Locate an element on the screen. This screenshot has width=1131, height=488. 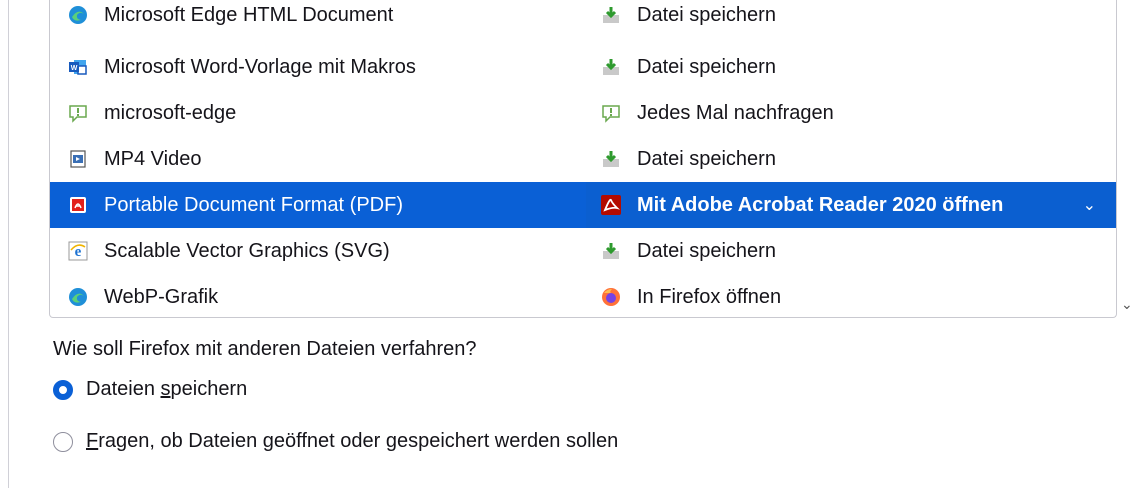
action-dropdown: Mit Adobe Acrobat Reader 2020 öffnen ⌄ is located at coordinates (851, 205).